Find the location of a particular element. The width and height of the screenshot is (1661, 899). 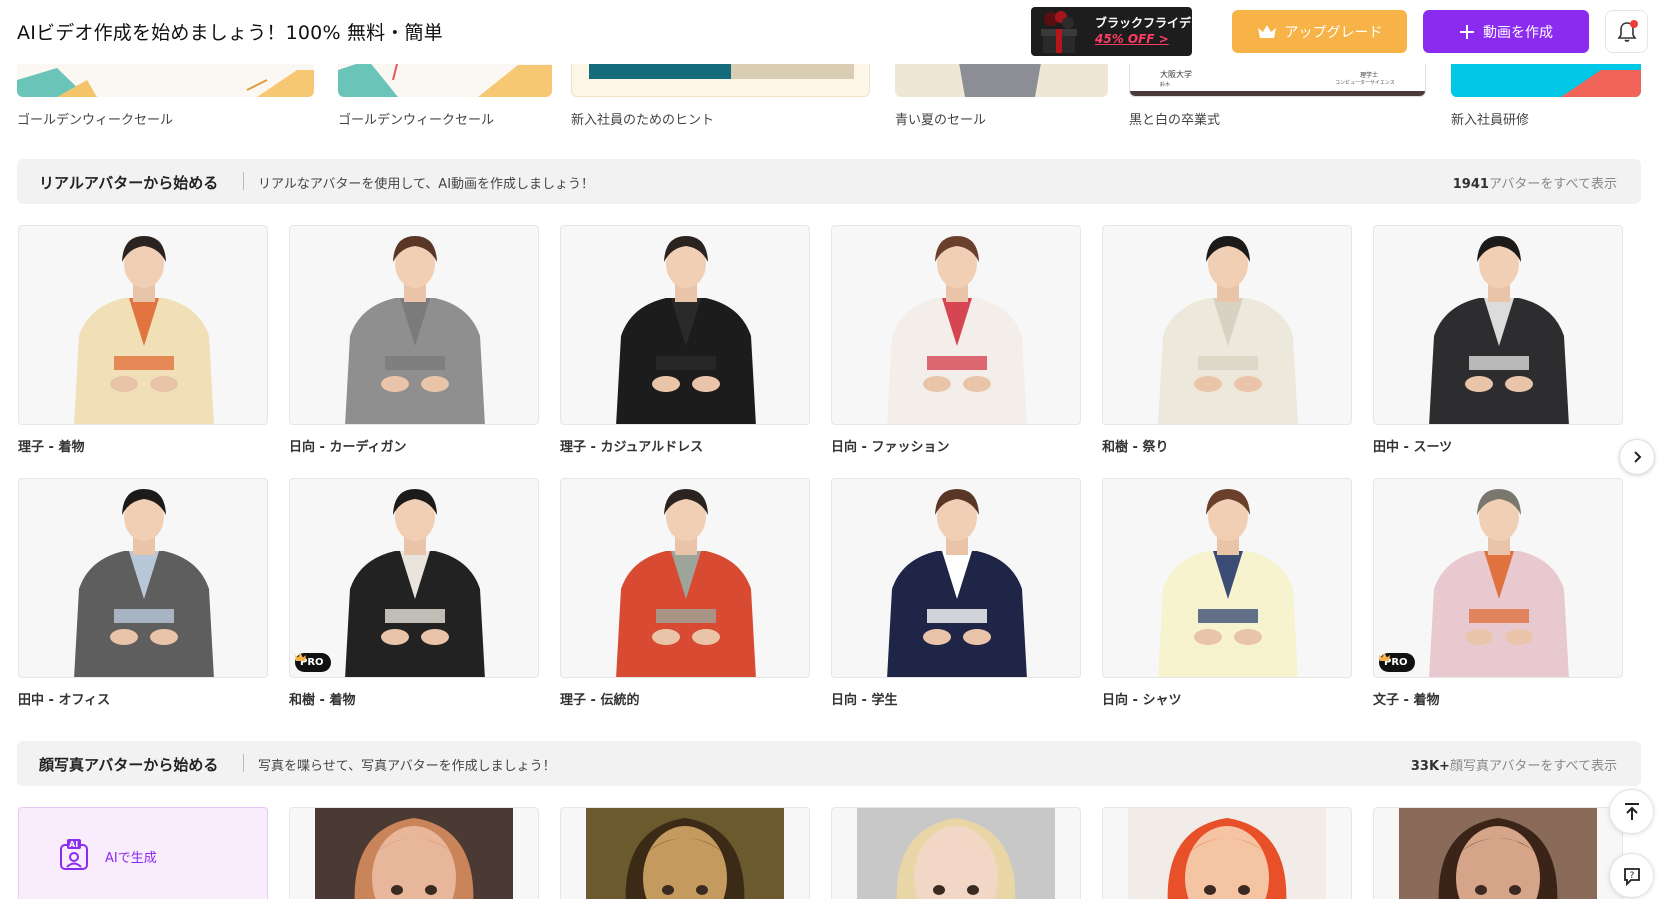

upgrade-button: アップグレード is located at coordinates (1319, 31).